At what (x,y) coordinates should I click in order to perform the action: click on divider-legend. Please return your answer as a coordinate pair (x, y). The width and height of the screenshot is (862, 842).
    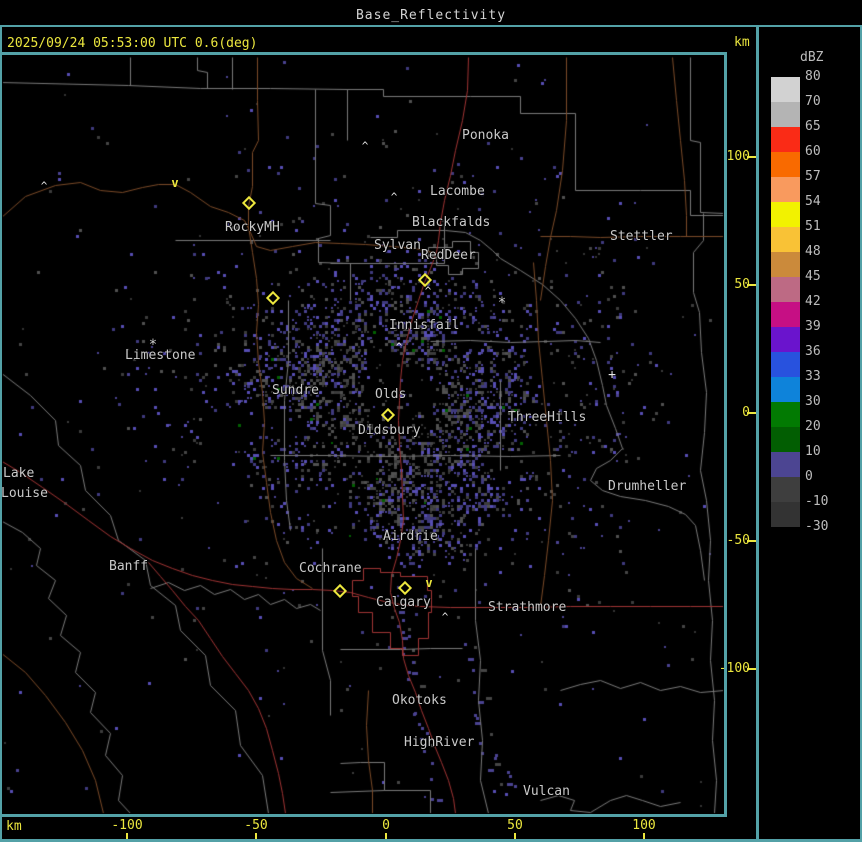
    Looking at the image, I should click on (757, 433).